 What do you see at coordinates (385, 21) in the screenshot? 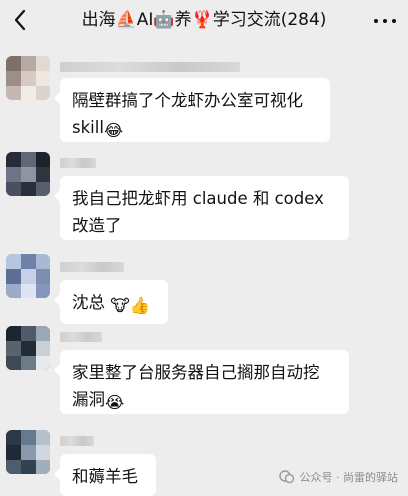
I see `more-dots-icon` at bounding box center [385, 21].